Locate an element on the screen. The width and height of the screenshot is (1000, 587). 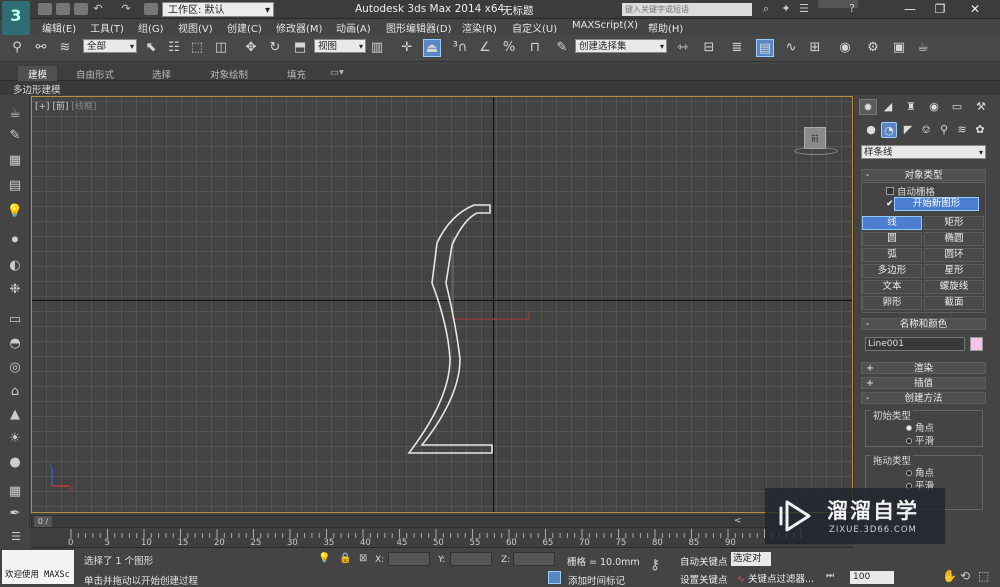
add-time-tag: 添加时间标记 is located at coordinates (596, 580).